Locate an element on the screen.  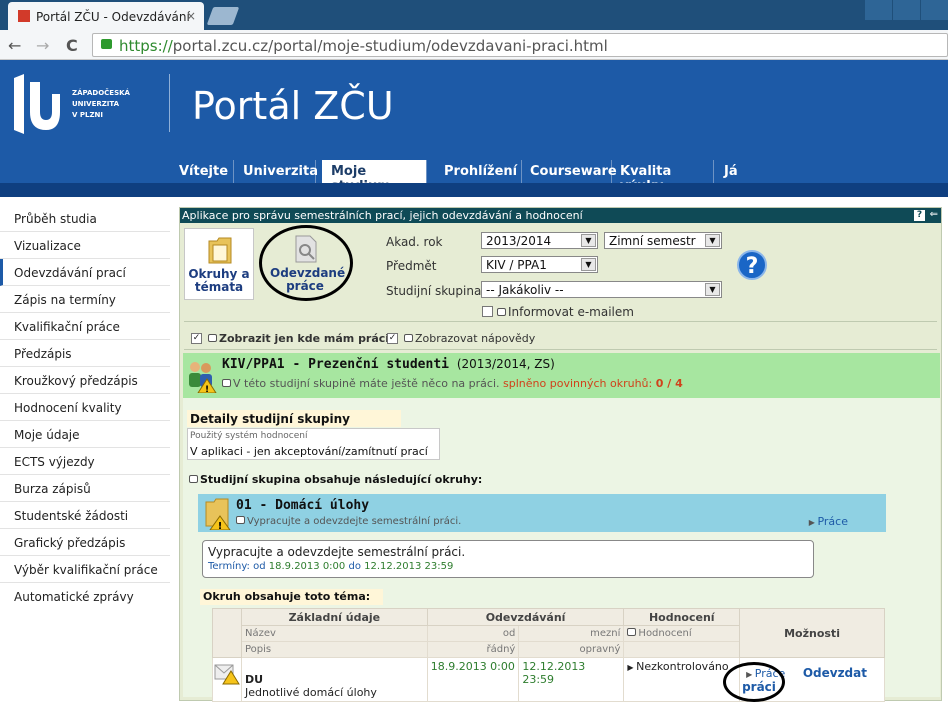
divider is located at coordinates (560, 349).